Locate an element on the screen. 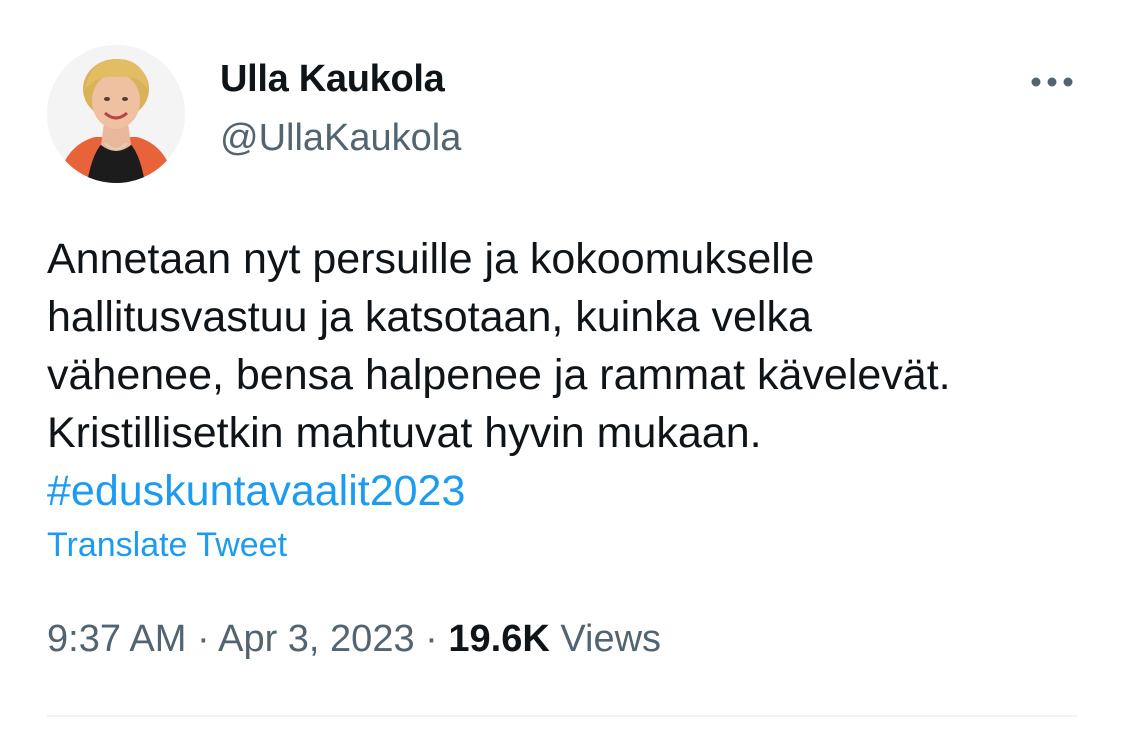 The image size is (1125, 738). tweet-time: 9:37 AM is located at coordinates (116, 639).